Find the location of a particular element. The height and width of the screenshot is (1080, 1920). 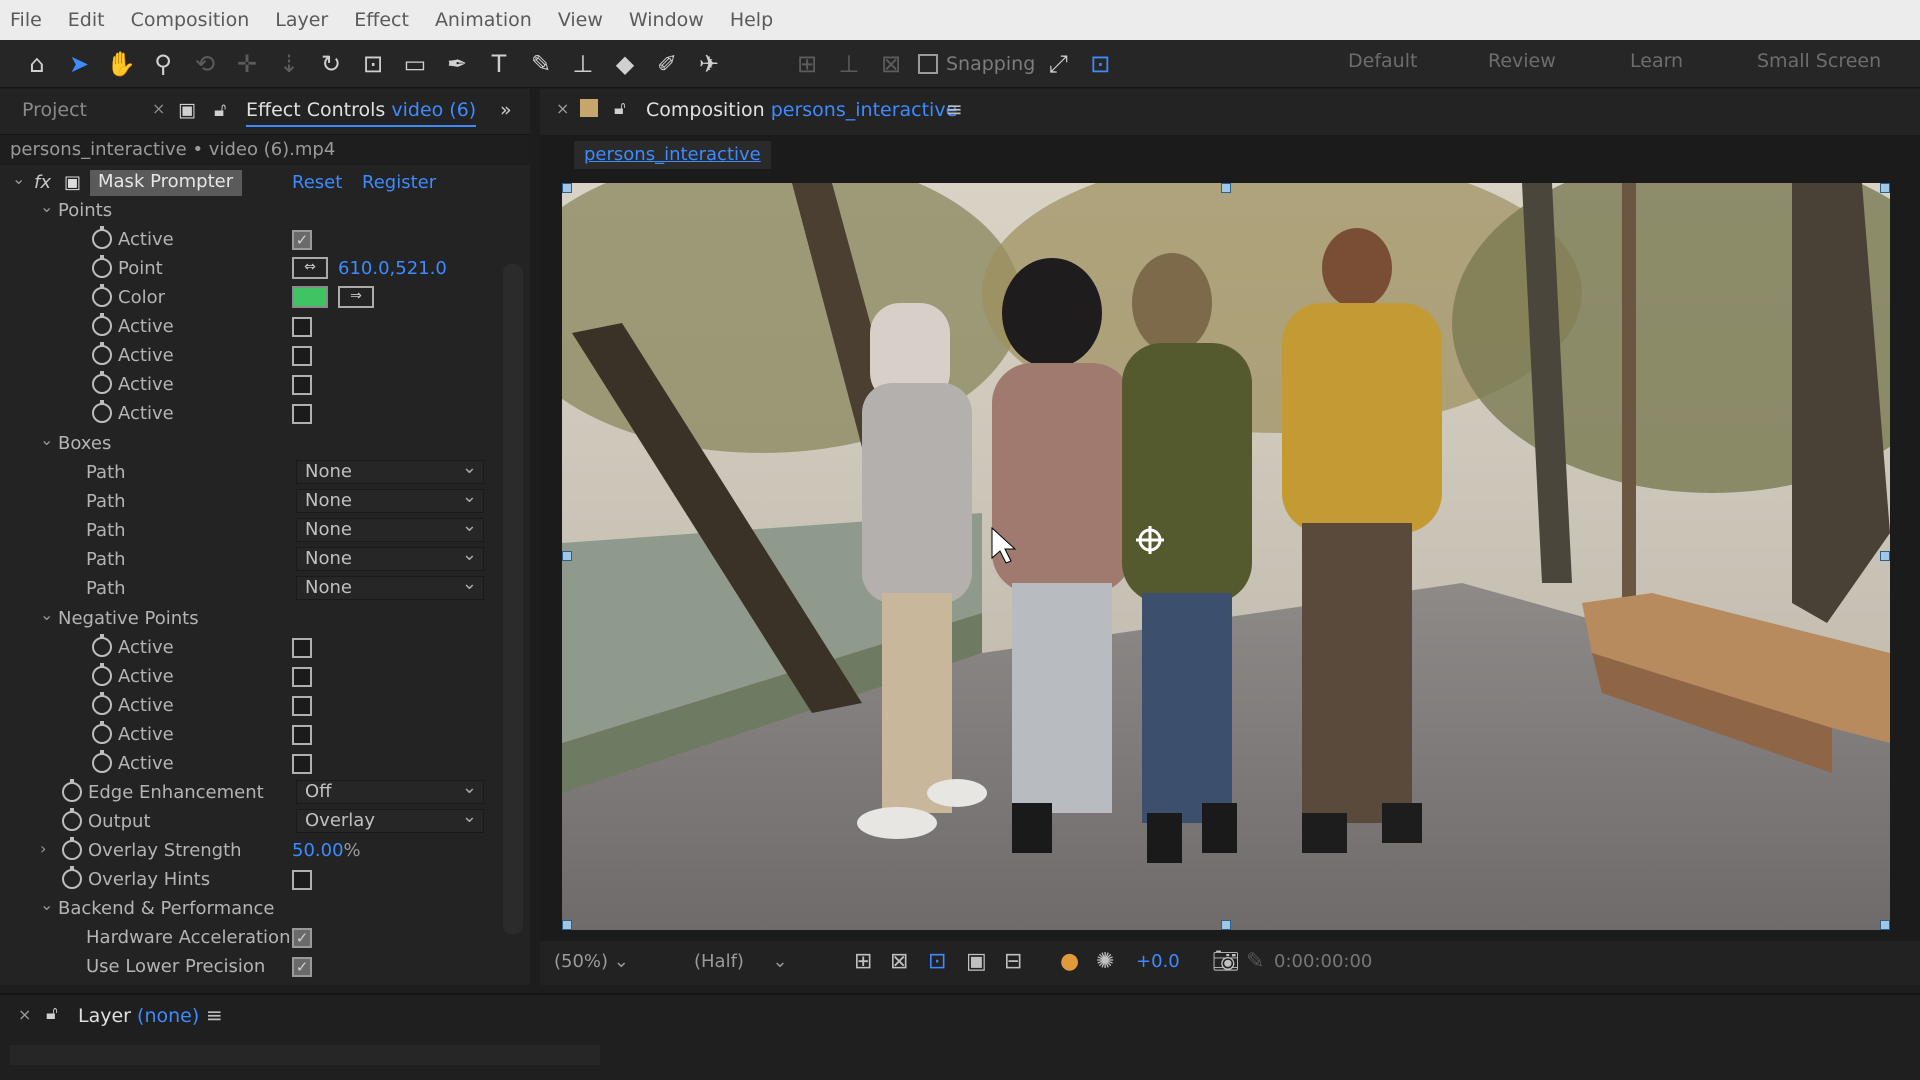

workspace-small-screen: Small Screen is located at coordinates (1819, 61).